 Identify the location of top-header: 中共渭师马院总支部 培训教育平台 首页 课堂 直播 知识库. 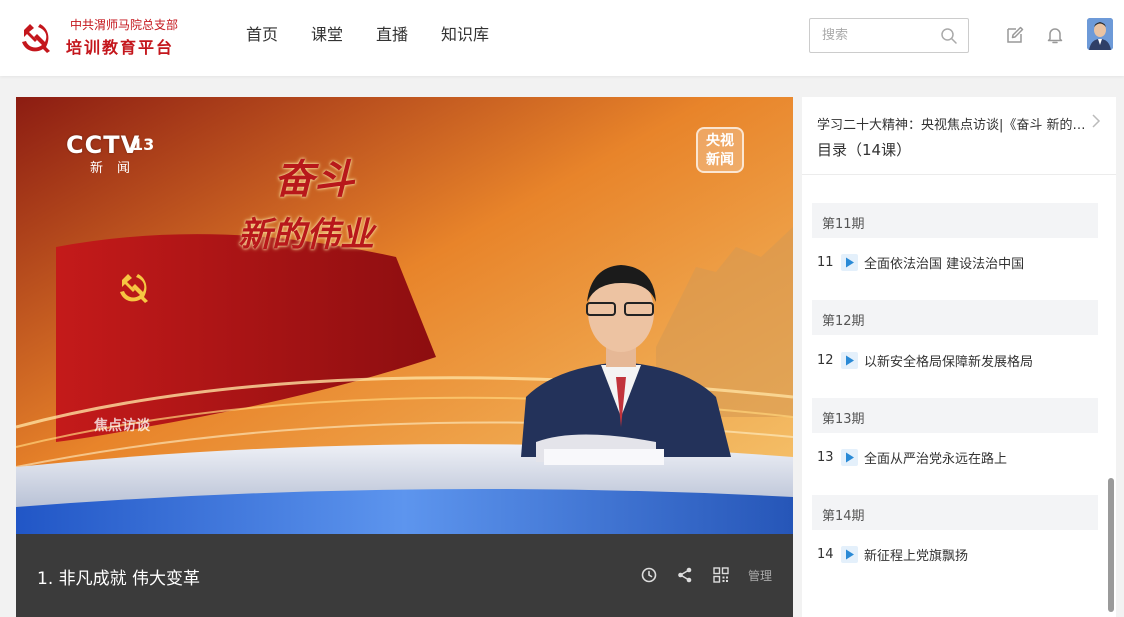
(562, 38).